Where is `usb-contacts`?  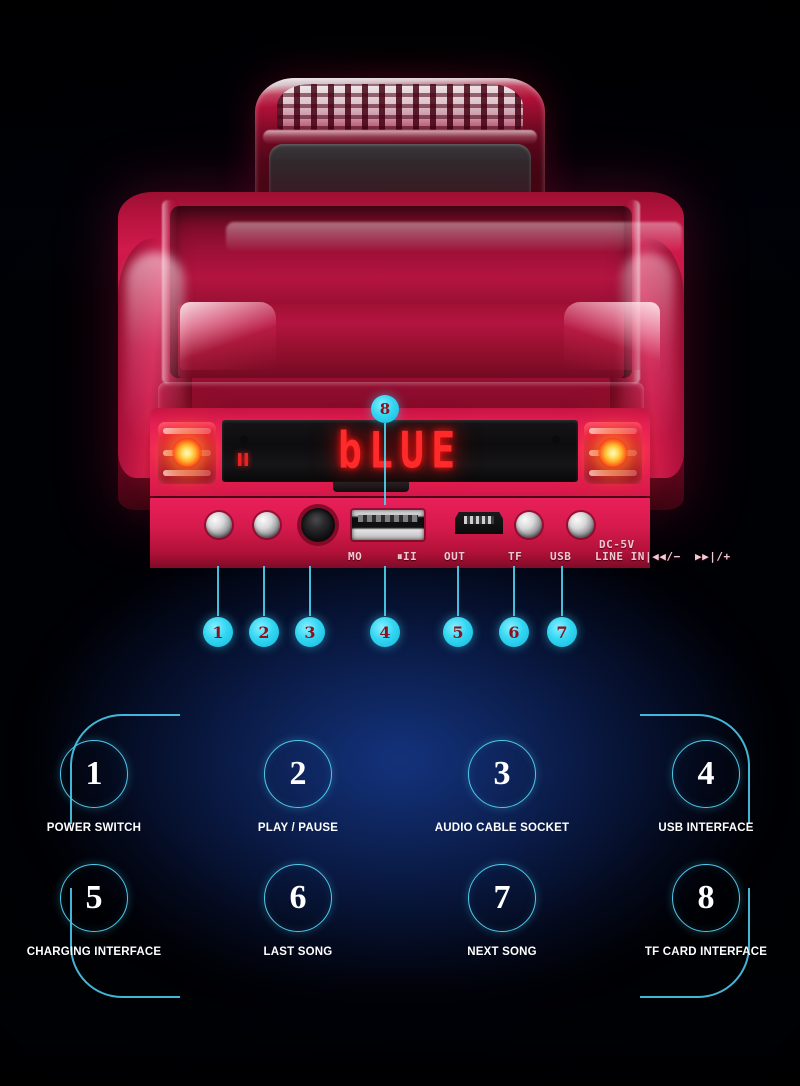
usb-contacts is located at coordinates (388, 518).